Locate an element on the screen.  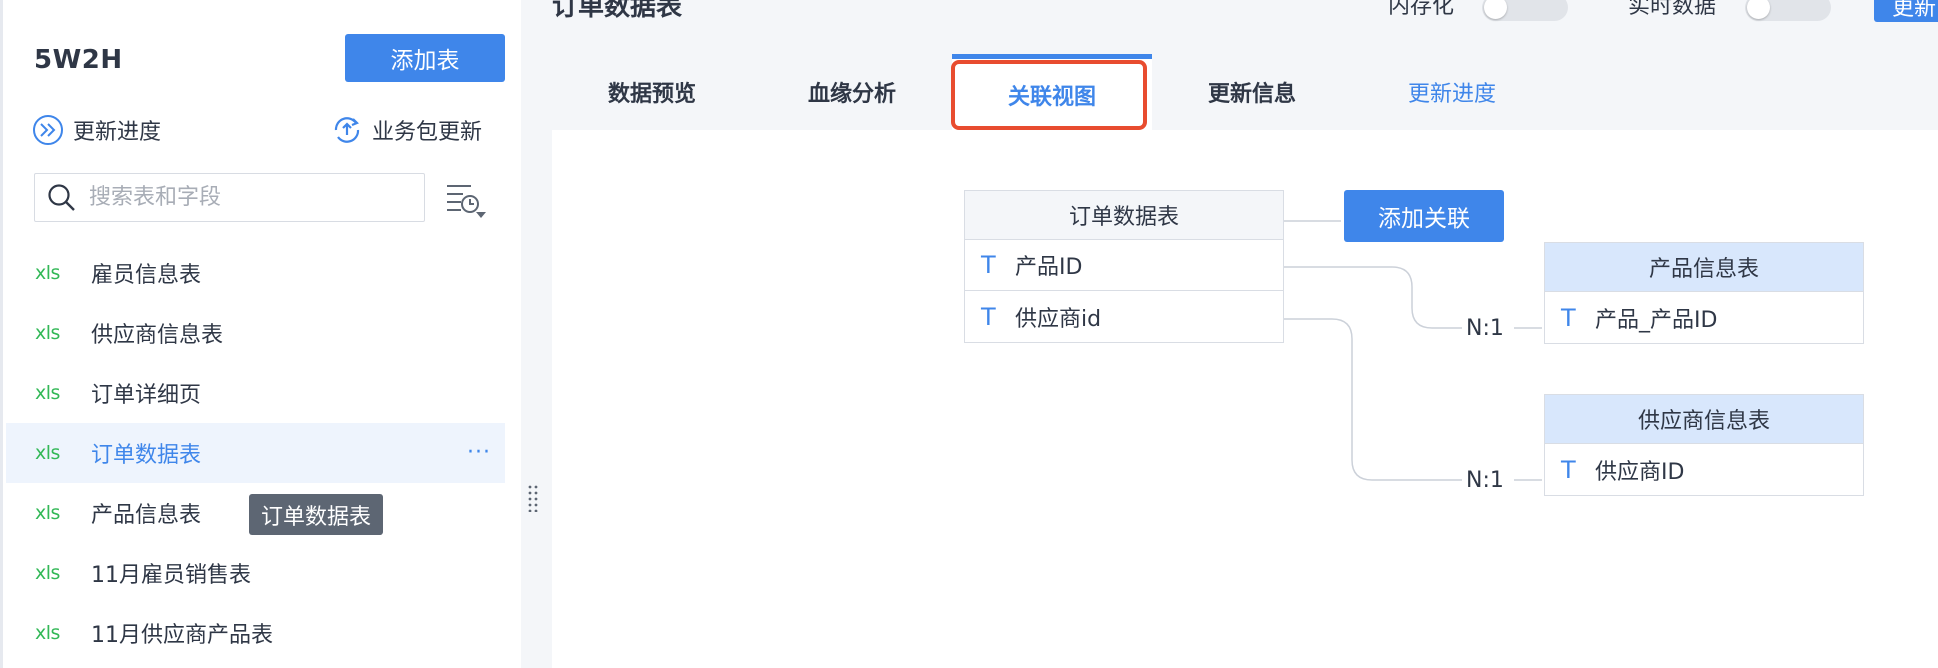
field-name: 产品_产品ID is located at coordinates (1656, 320).